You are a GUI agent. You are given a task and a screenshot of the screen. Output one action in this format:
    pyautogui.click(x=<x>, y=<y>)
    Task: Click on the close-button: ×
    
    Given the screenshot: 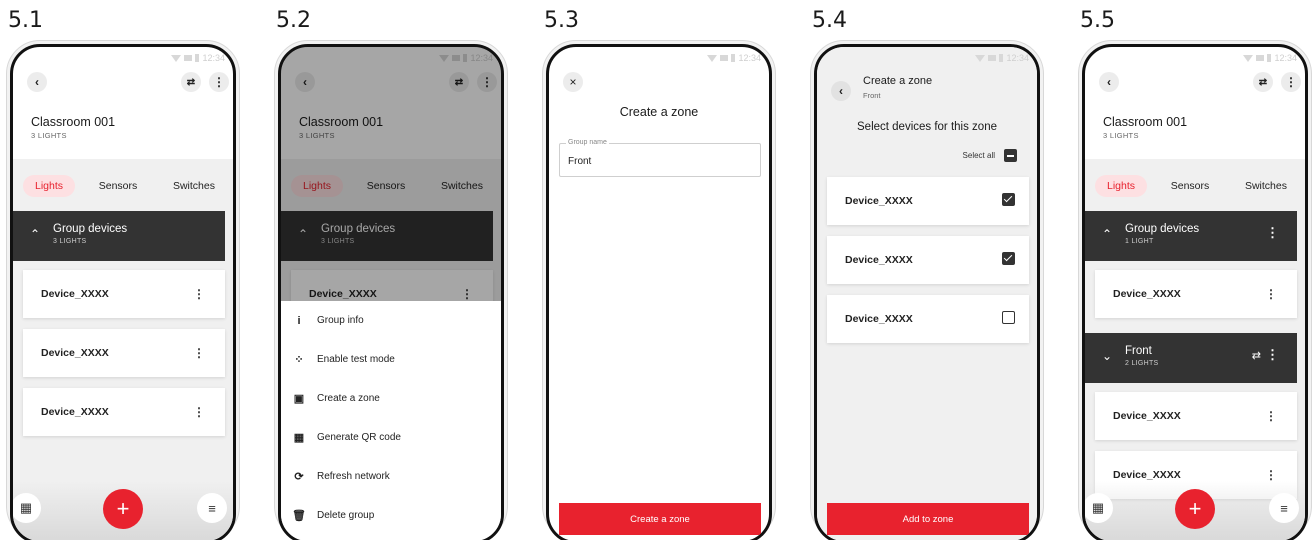 What is the action you would take?
    pyautogui.click(x=573, y=82)
    